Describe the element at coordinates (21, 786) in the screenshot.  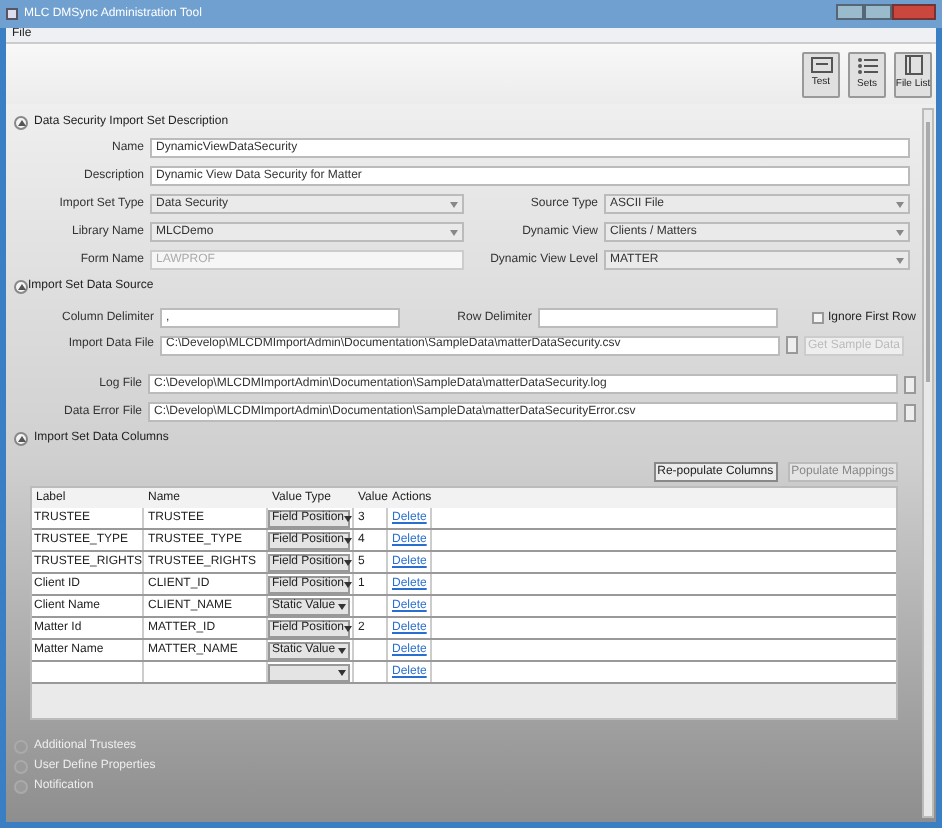
I see `expand-toggle` at that location.